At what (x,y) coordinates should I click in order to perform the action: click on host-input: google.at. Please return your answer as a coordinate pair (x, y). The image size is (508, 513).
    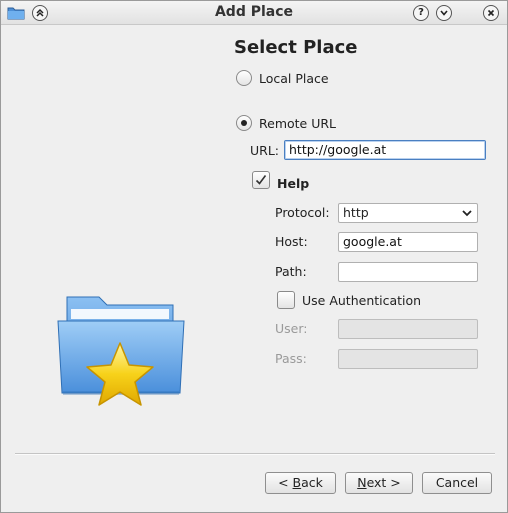
    Looking at the image, I should click on (408, 242).